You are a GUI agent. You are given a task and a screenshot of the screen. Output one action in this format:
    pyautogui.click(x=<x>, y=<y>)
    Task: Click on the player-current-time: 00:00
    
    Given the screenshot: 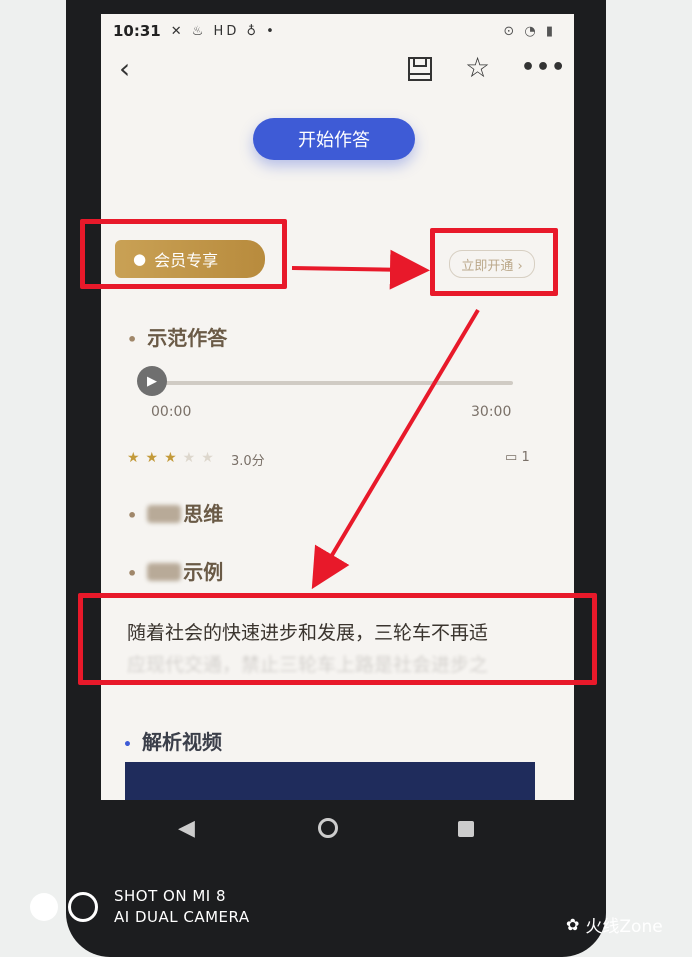 What is the action you would take?
    pyautogui.click(x=171, y=412)
    